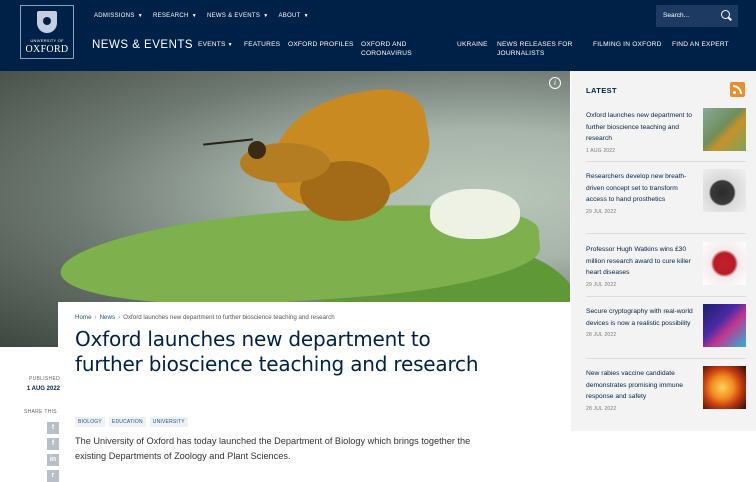 This screenshot has width=756, height=482. What do you see at coordinates (393, 49) in the screenshot?
I see `subnav-oxford-coronavirus: OXFORD AND CORONAVIRUS` at bounding box center [393, 49].